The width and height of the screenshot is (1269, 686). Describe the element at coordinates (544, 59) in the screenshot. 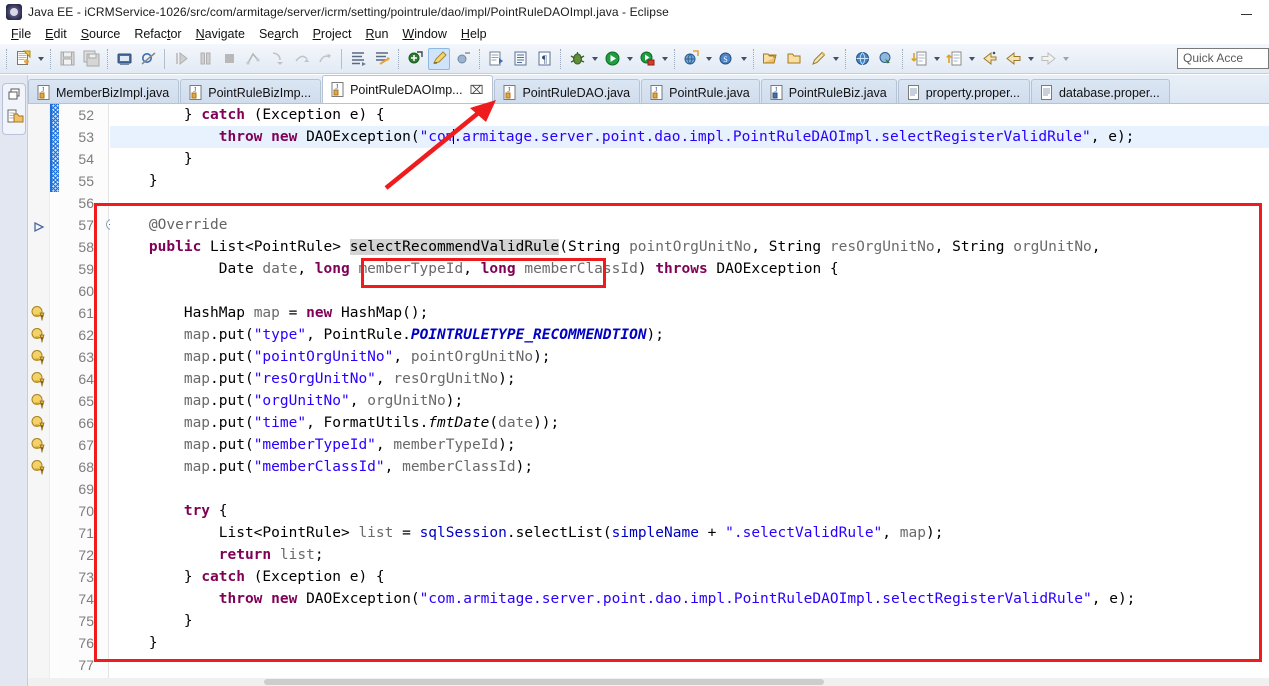

I see `type-icon: ¶` at that location.